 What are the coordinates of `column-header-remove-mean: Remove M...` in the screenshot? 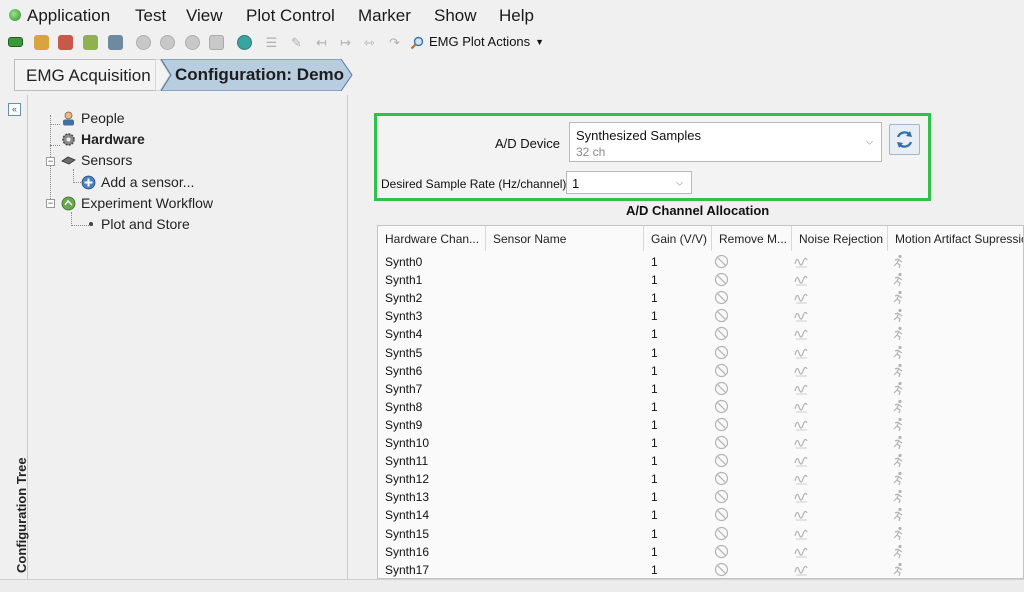 It's located at (752, 238).